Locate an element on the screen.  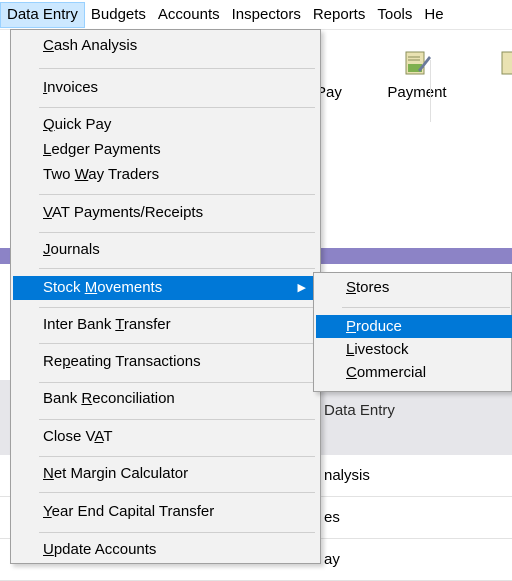
ledger-icon is located at coordinates (506, 63).